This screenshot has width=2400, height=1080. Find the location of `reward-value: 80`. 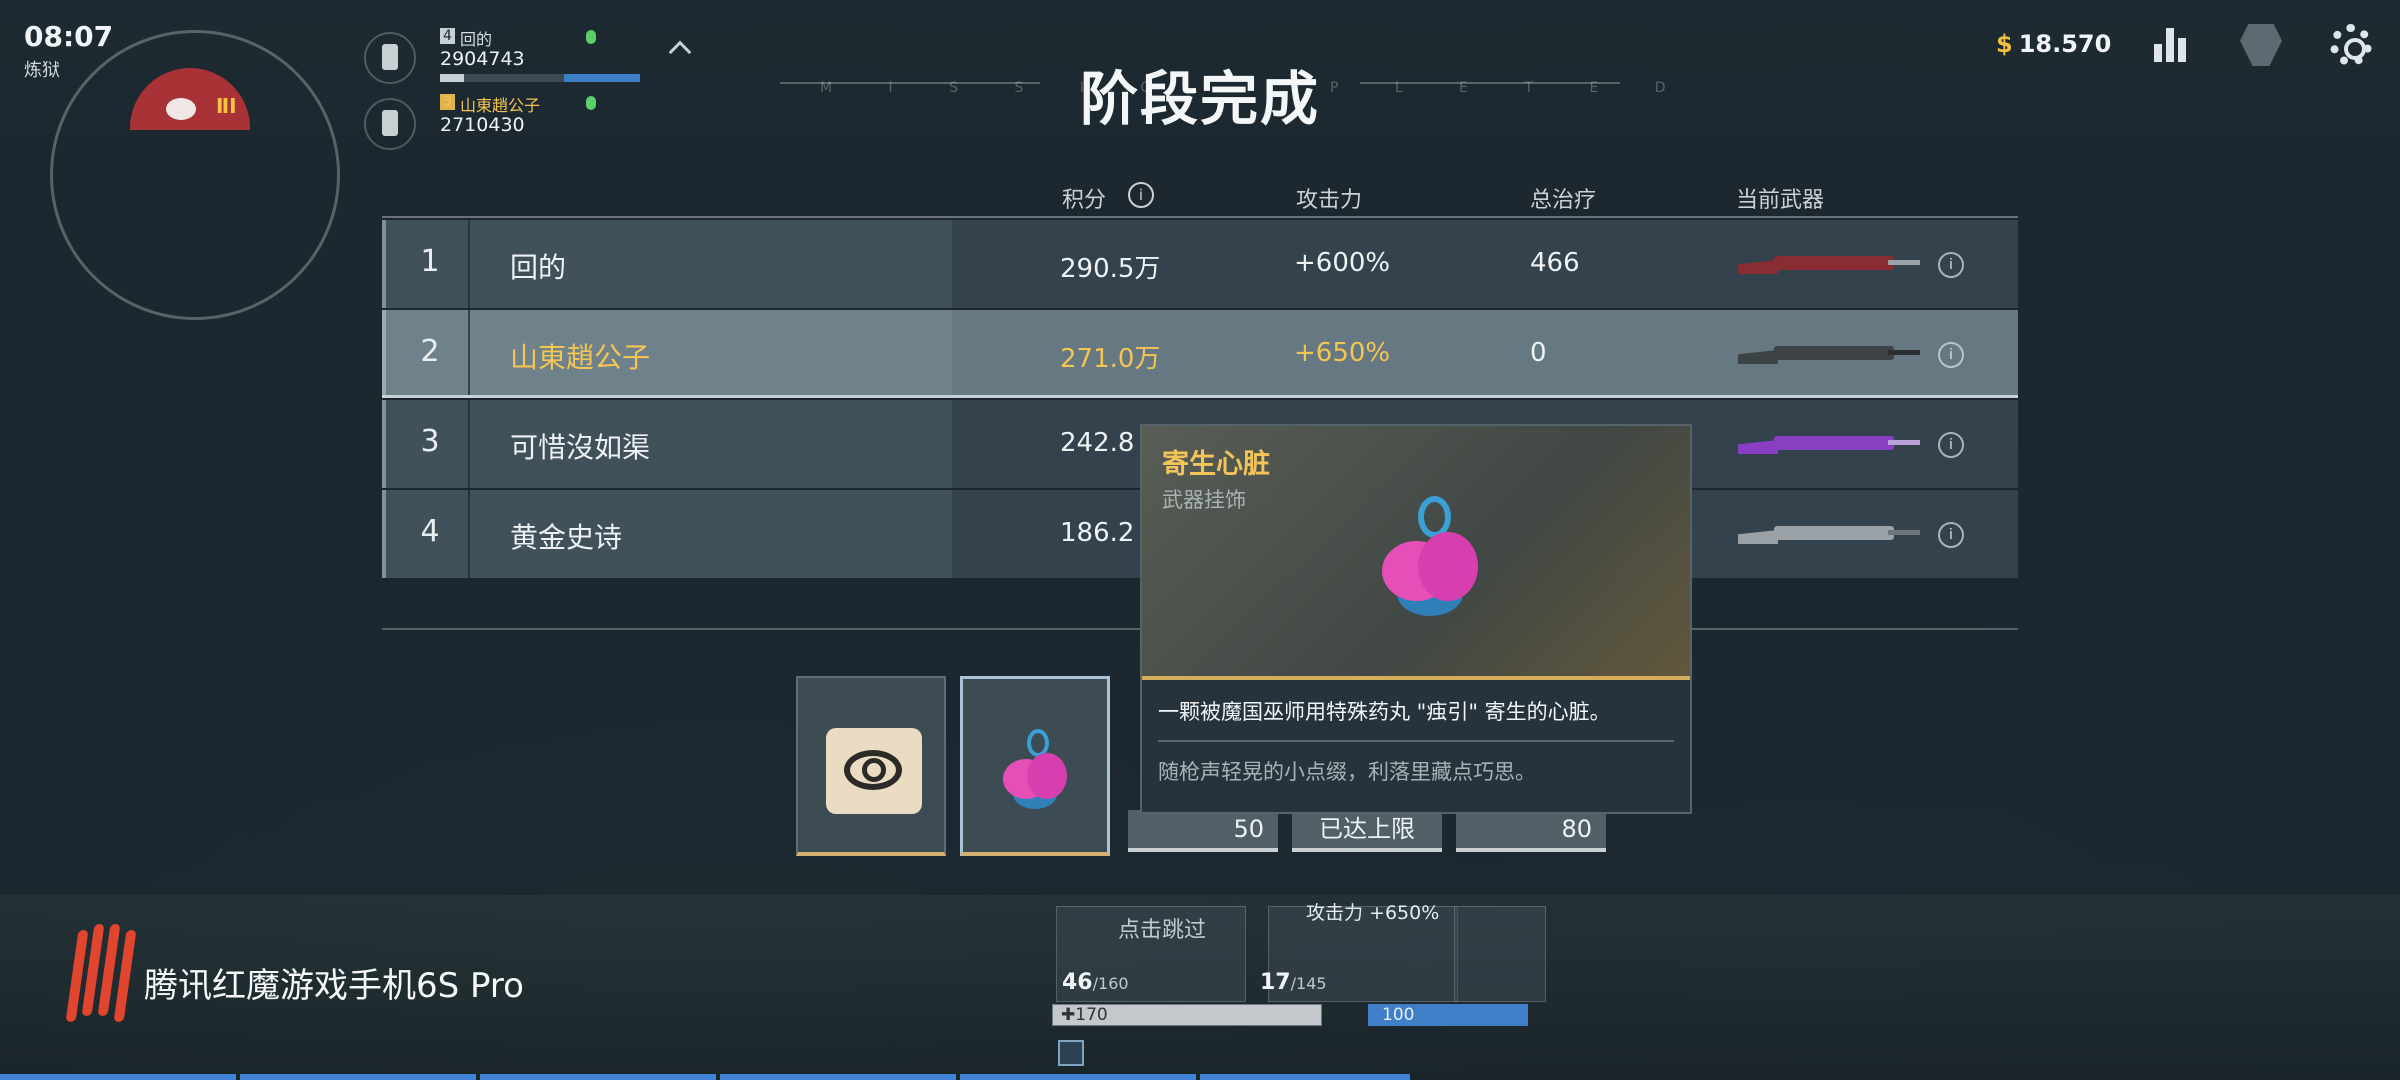

reward-value: 80 is located at coordinates (1531, 831).